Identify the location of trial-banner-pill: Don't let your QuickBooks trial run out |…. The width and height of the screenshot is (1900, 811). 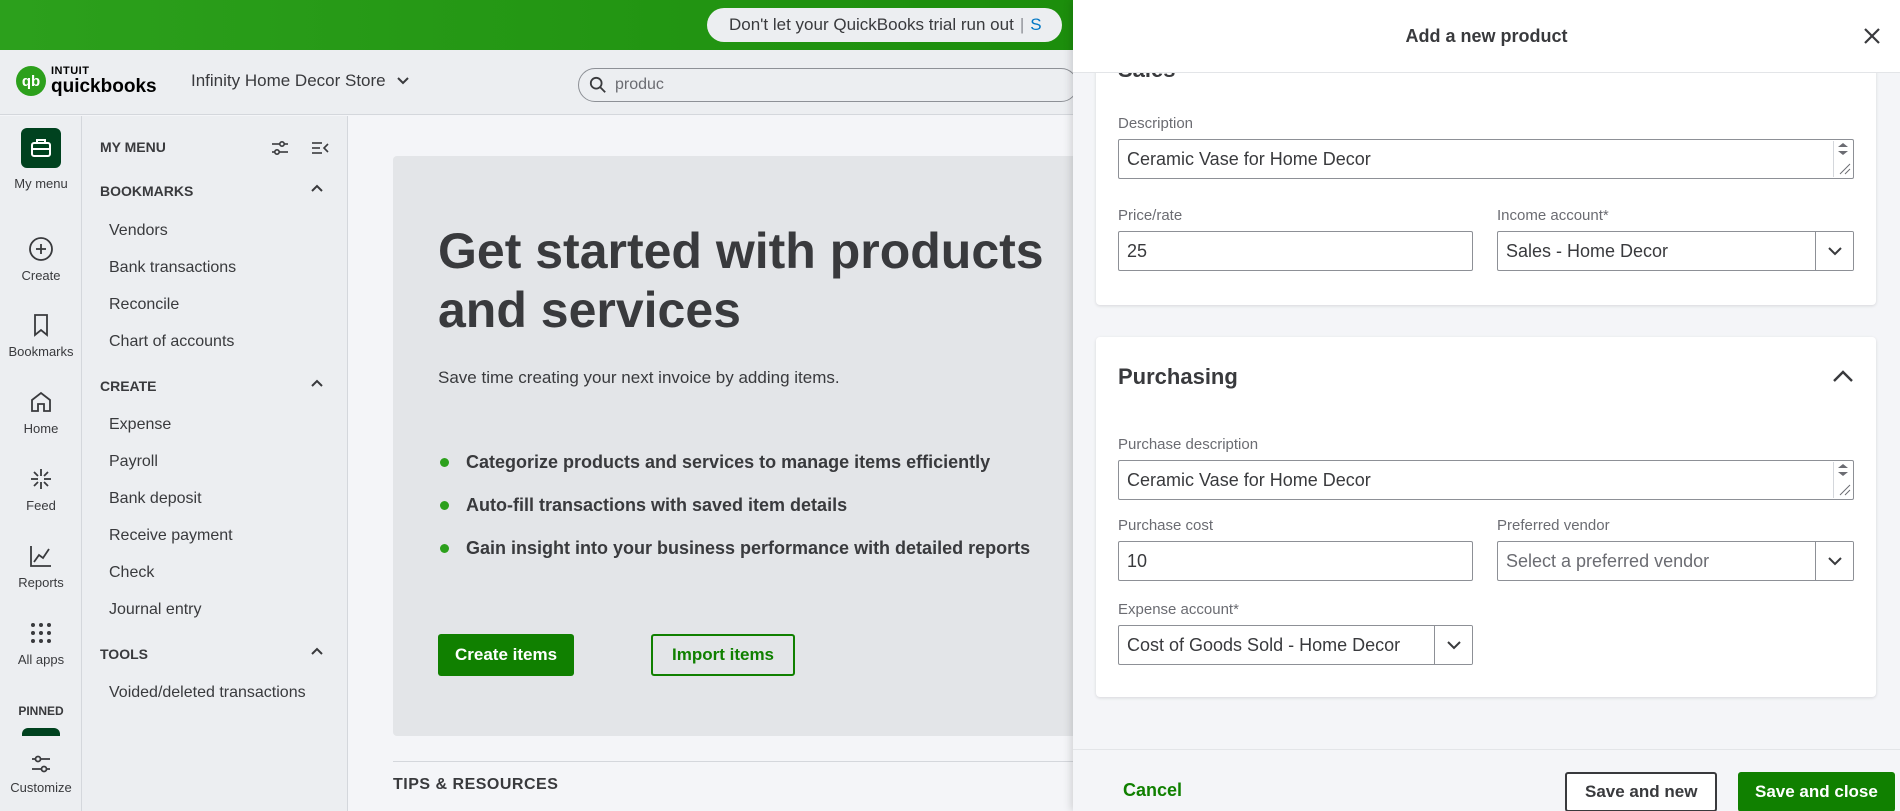
(884, 25).